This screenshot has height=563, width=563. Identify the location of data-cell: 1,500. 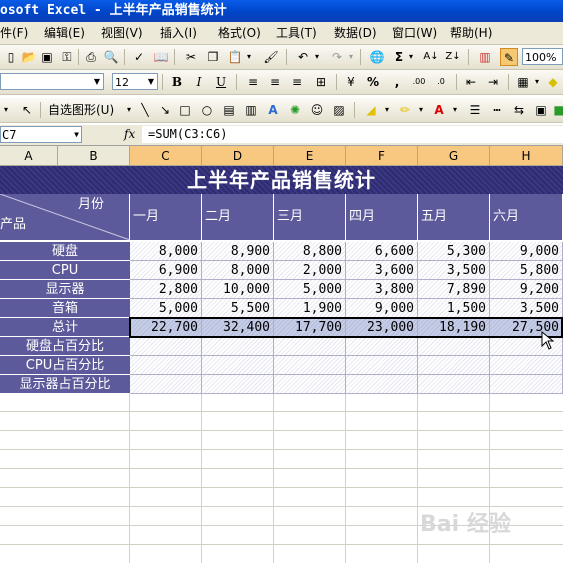
(454, 308).